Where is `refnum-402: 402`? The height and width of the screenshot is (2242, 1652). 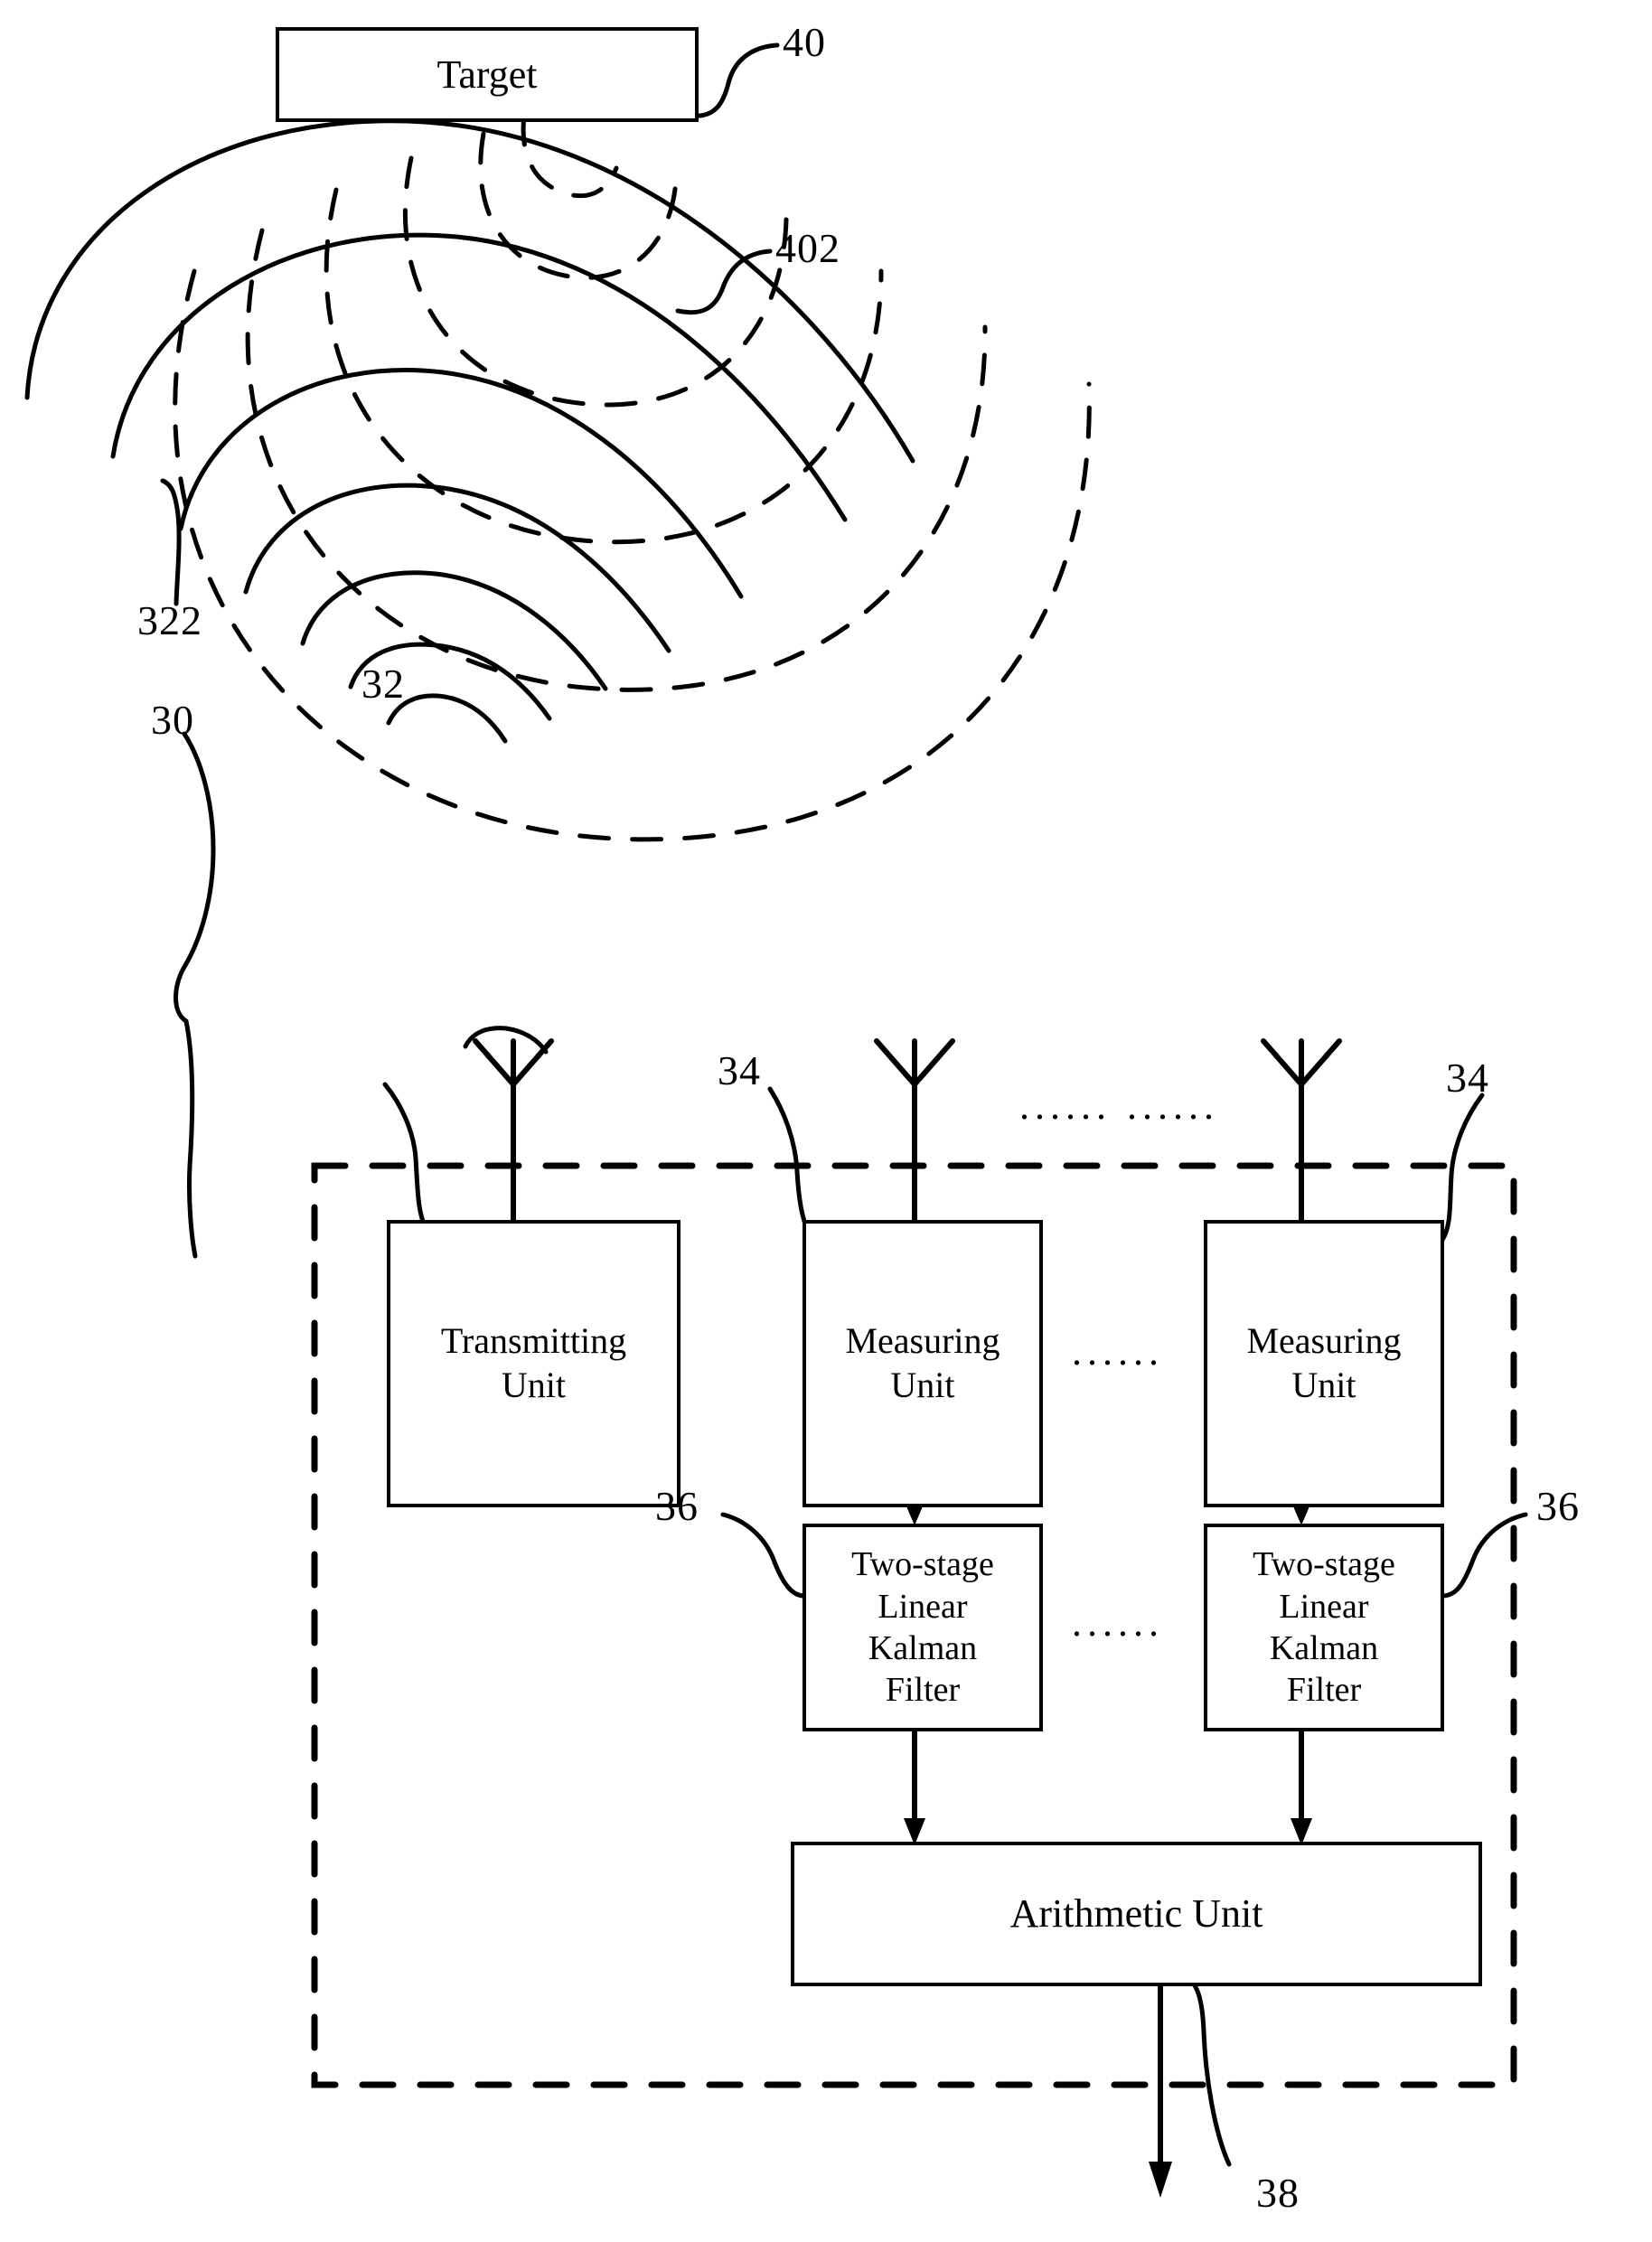 refnum-402: 402 is located at coordinates (807, 248).